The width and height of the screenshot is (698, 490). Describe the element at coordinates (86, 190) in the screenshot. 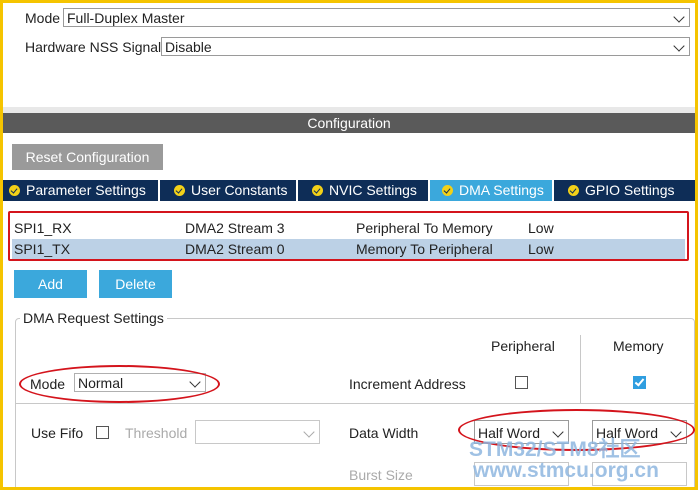

I see `tab-label: Parameter Settings` at that location.